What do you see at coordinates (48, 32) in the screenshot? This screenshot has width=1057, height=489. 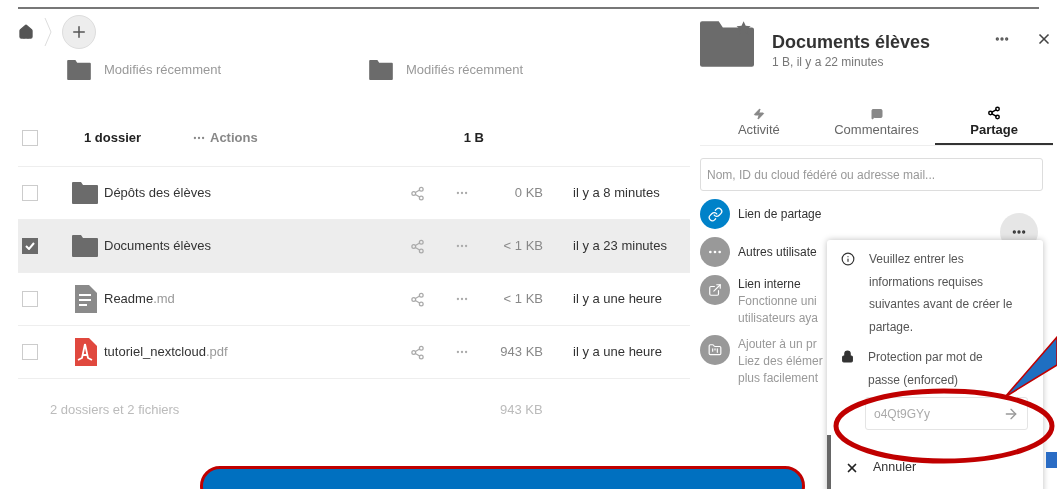 I see `chevron-icon` at bounding box center [48, 32].